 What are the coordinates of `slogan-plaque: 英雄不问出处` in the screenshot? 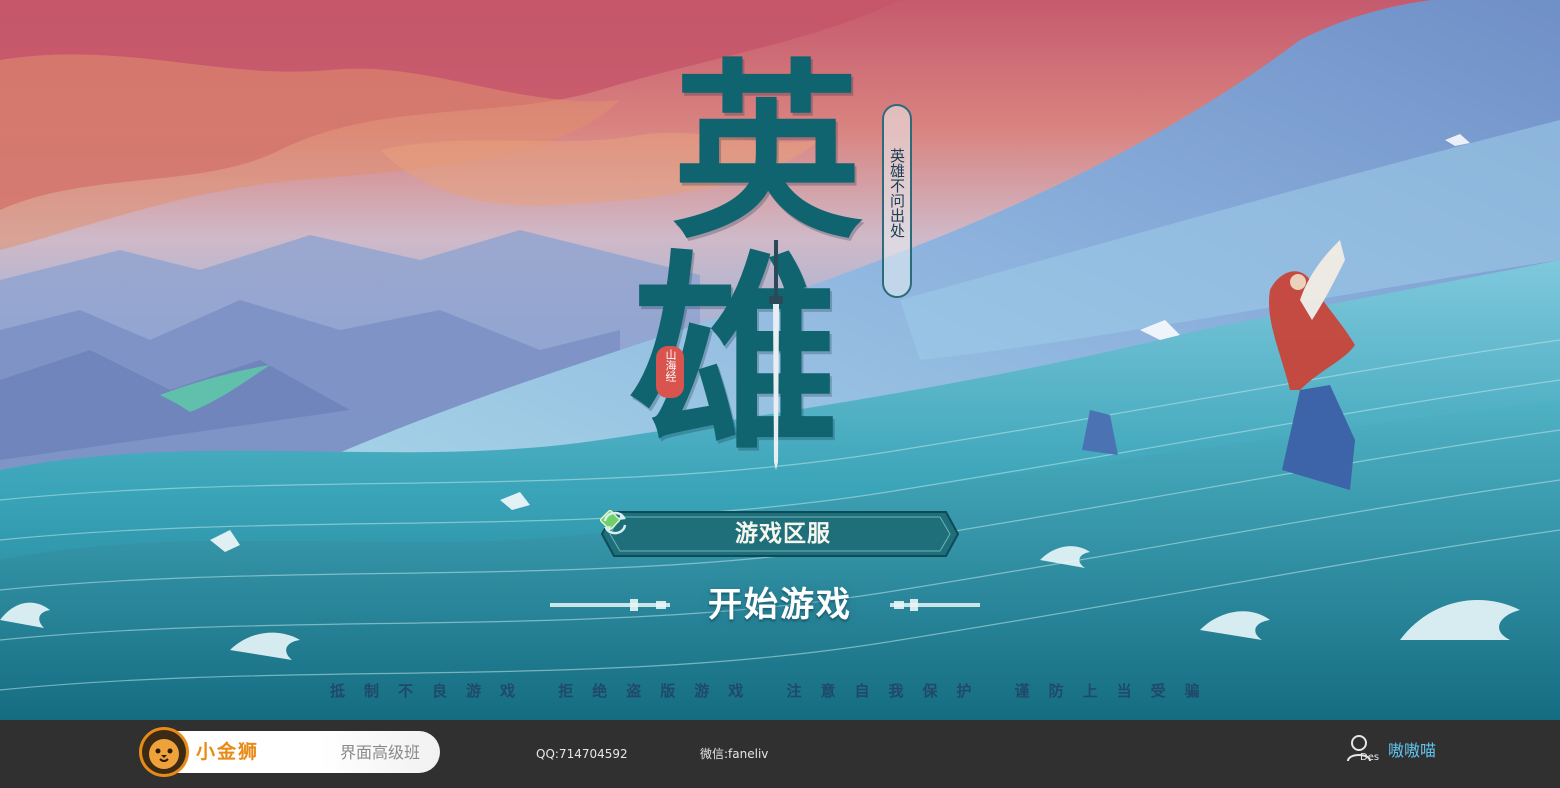 It's located at (897, 201).